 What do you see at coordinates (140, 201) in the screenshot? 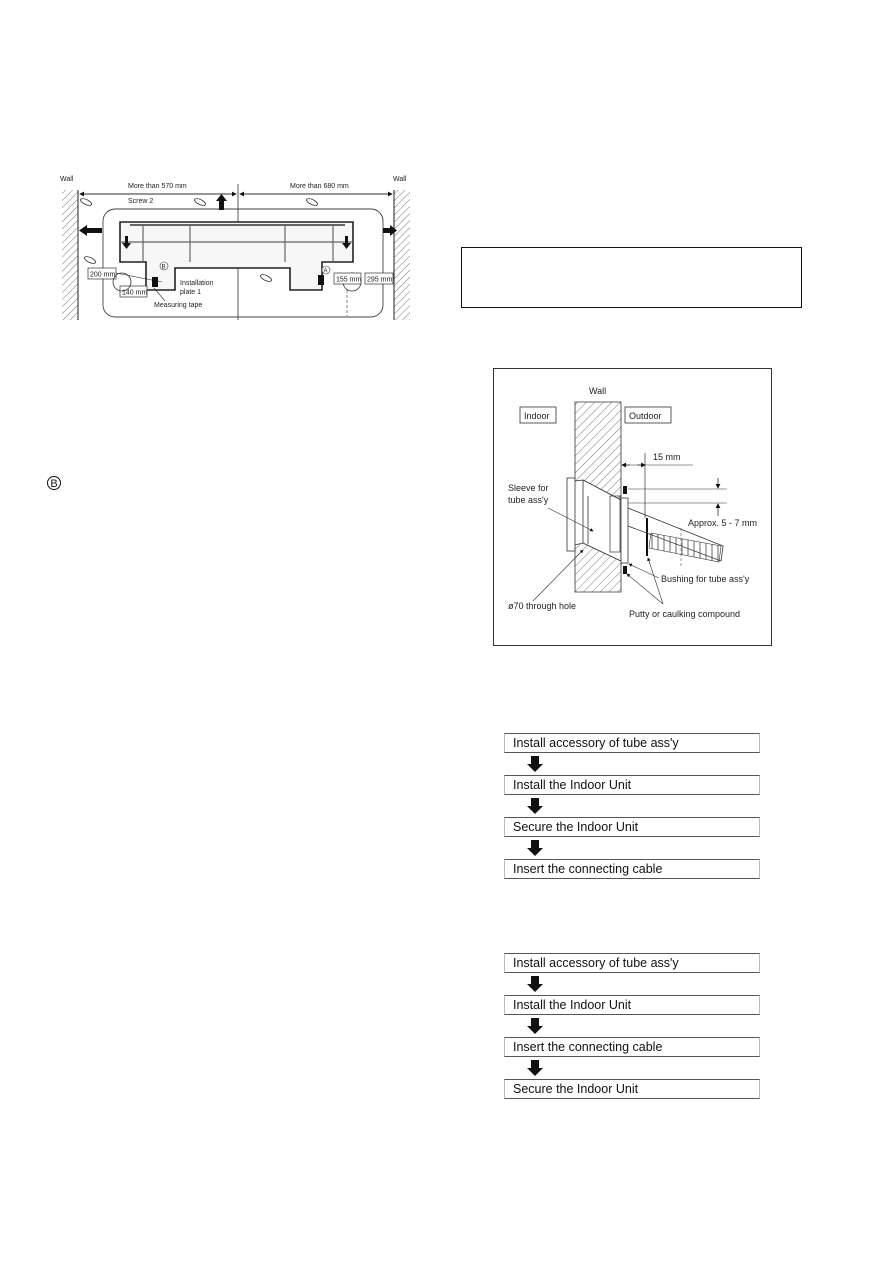
I see `screw-label: Screw 2` at bounding box center [140, 201].